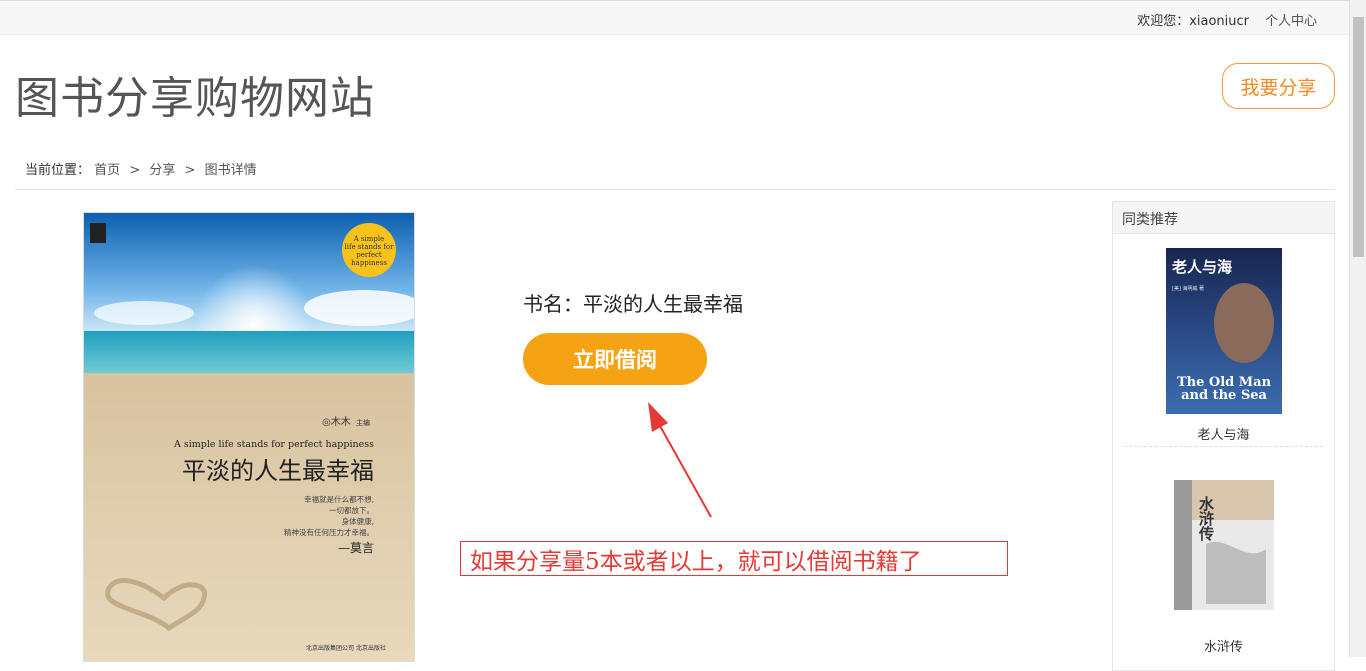 This screenshot has height=671, width=1366. What do you see at coordinates (1223, 545) in the screenshot?
I see `book-cover-thumbnail: 水浒传` at bounding box center [1223, 545].